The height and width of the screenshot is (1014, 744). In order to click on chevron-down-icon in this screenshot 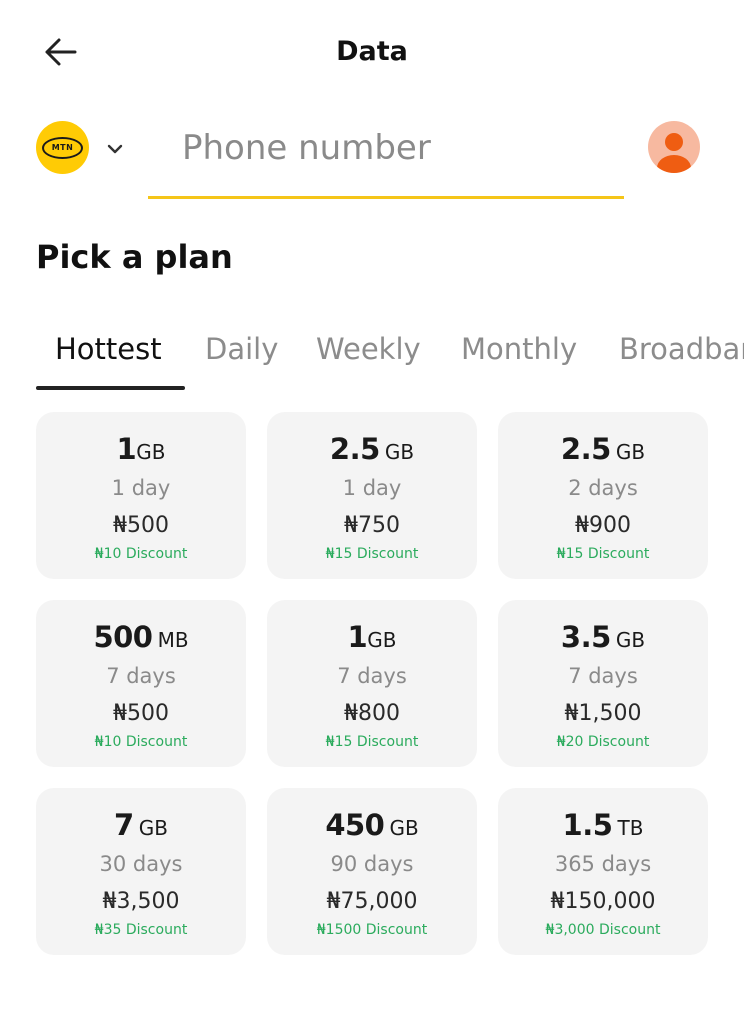, I will do `click(115, 148)`.